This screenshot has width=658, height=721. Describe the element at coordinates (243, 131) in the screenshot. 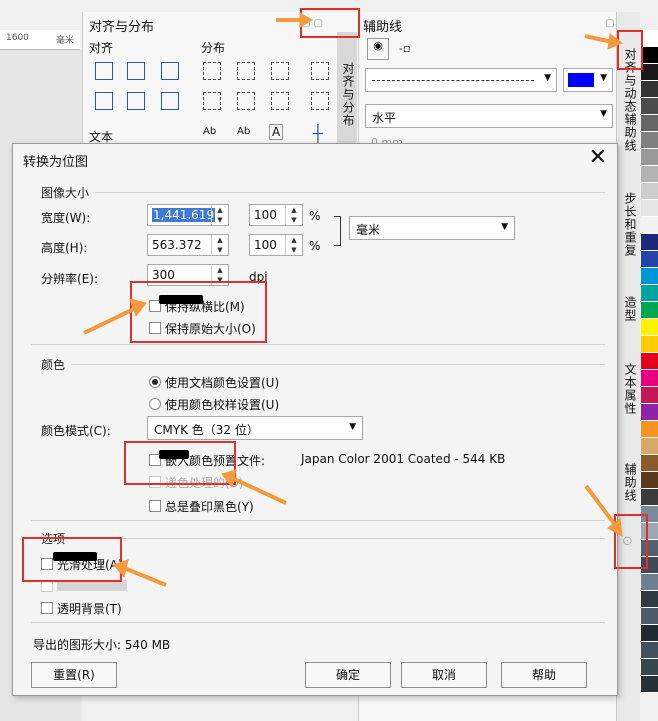

I see `text-align-icon-2: Ab` at that location.